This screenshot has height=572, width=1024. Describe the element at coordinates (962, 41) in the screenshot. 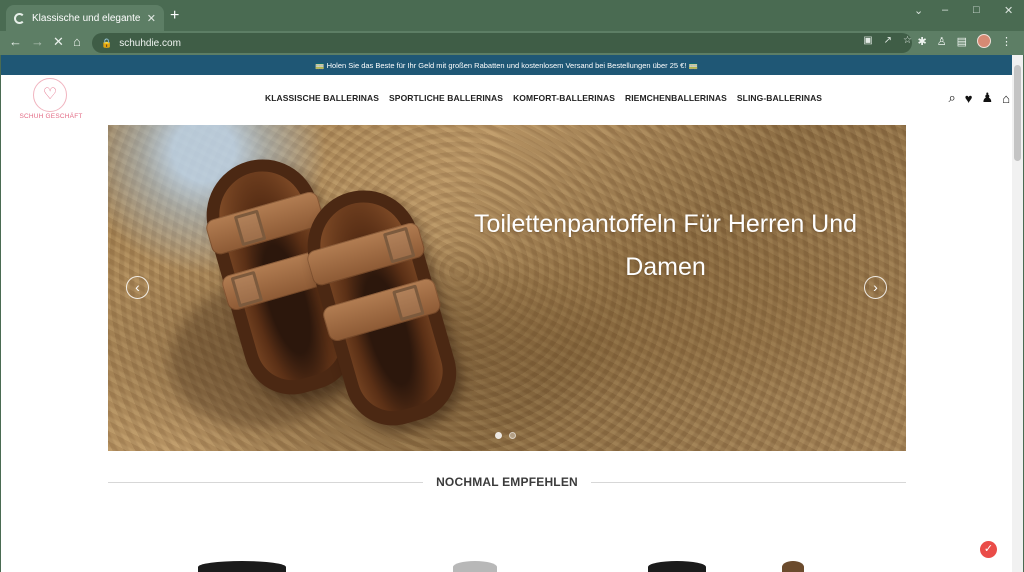

I see `sidepanel-icon: ▤` at that location.